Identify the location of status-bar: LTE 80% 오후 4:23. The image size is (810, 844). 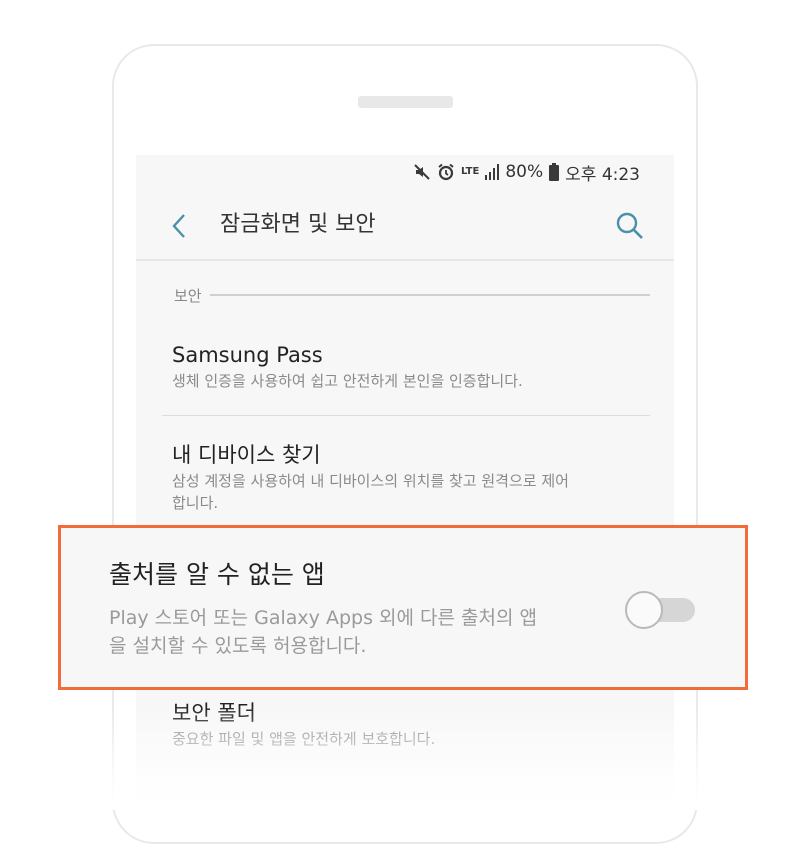
(526, 173).